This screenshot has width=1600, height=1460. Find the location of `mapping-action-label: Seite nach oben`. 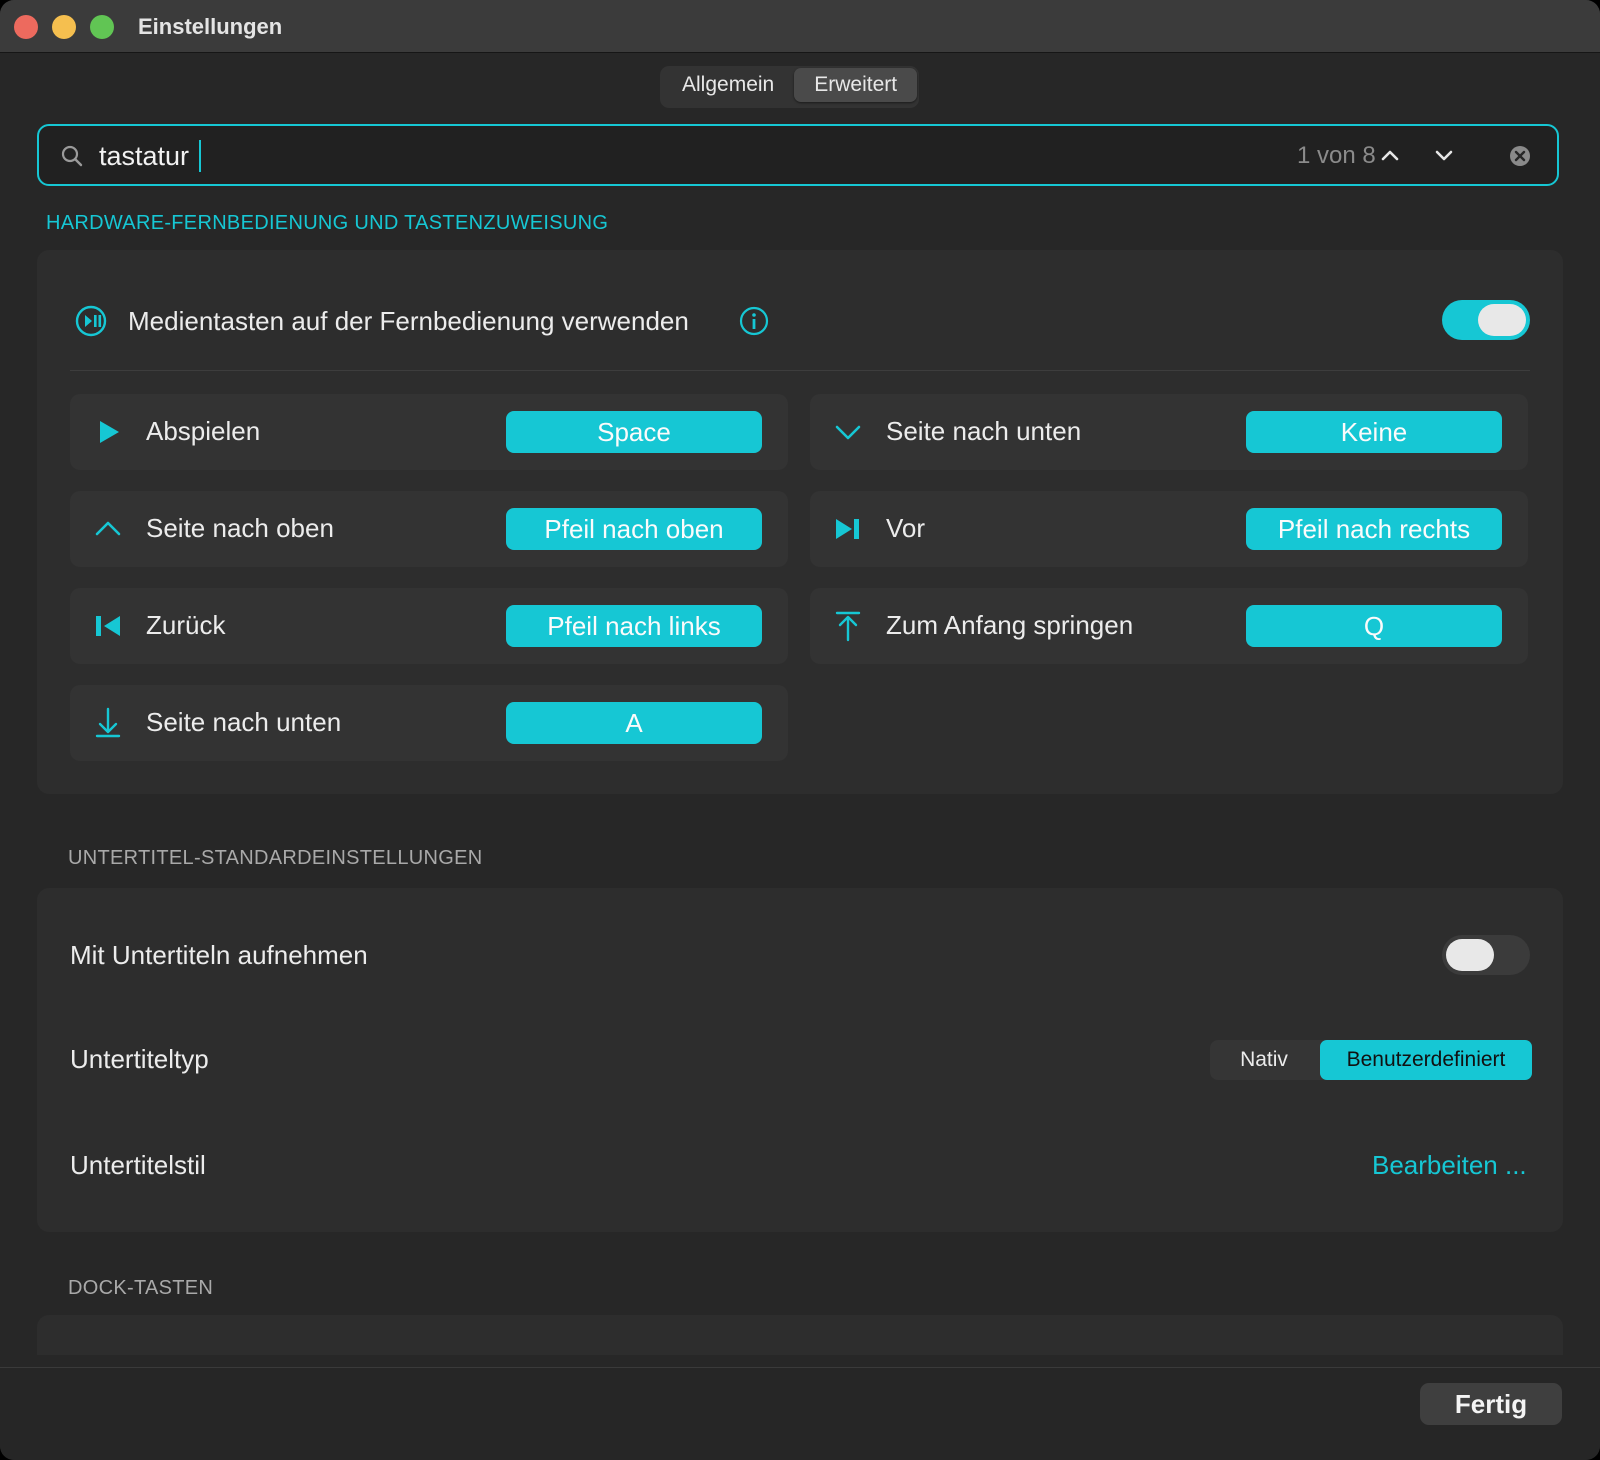

mapping-action-label: Seite nach oben is located at coordinates (240, 528).